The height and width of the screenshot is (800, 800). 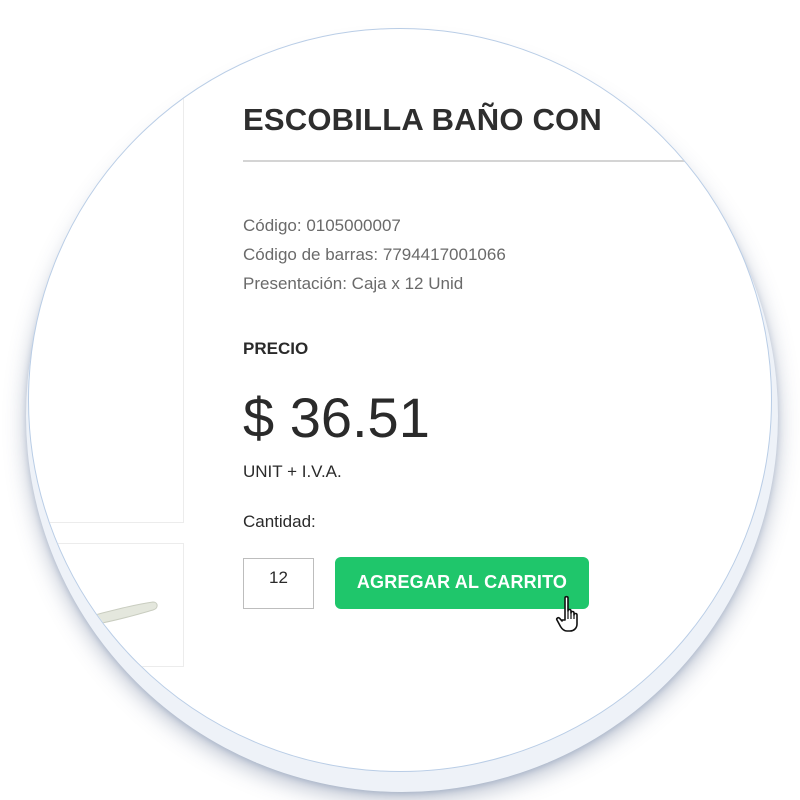 What do you see at coordinates (503, 161) in the screenshot?
I see `title-divider` at bounding box center [503, 161].